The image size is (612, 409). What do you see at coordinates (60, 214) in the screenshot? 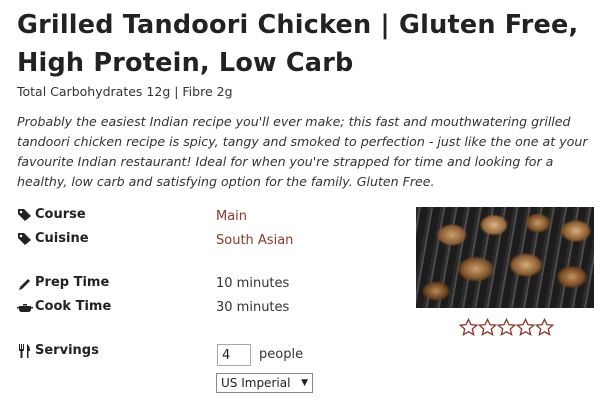
I see `course-label: Course` at bounding box center [60, 214].